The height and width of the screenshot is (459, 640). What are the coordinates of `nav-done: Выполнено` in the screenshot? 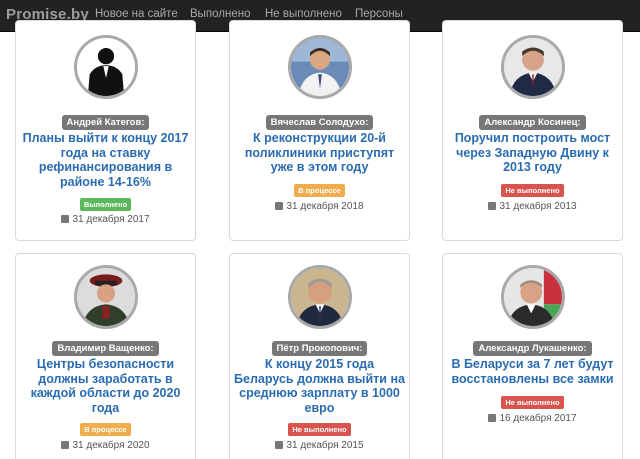 It's located at (220, 14).